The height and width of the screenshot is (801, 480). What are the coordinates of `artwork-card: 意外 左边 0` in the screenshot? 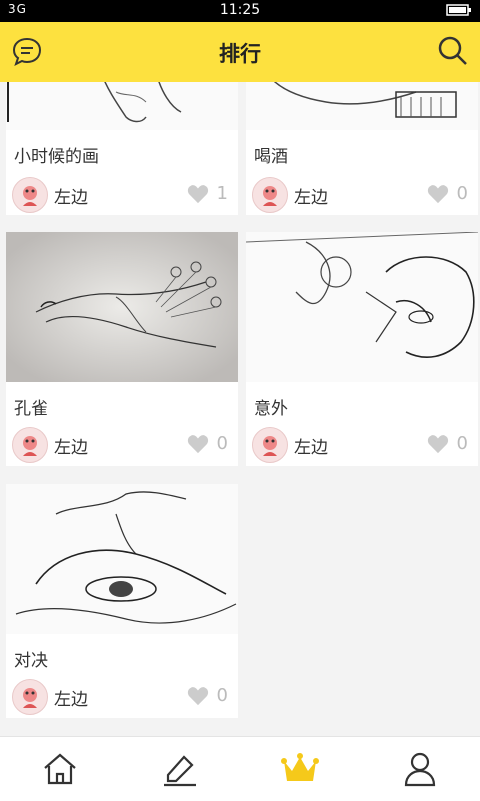 It's located at (362, 349).